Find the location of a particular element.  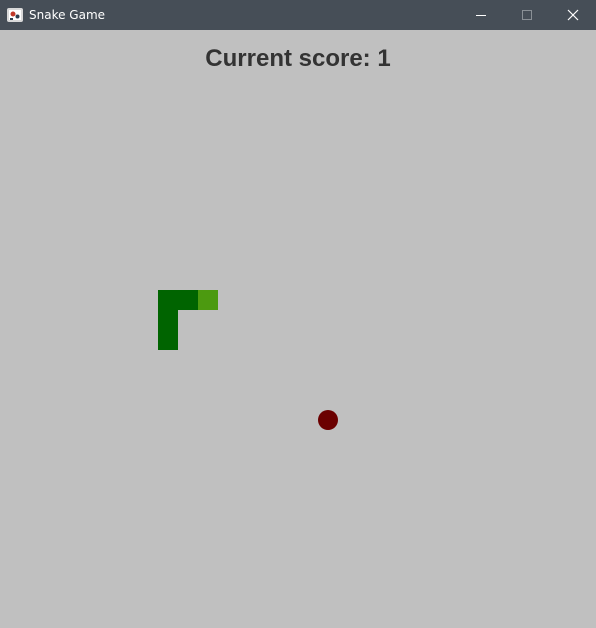

maximize-icon is located at coordinates (527, 15).